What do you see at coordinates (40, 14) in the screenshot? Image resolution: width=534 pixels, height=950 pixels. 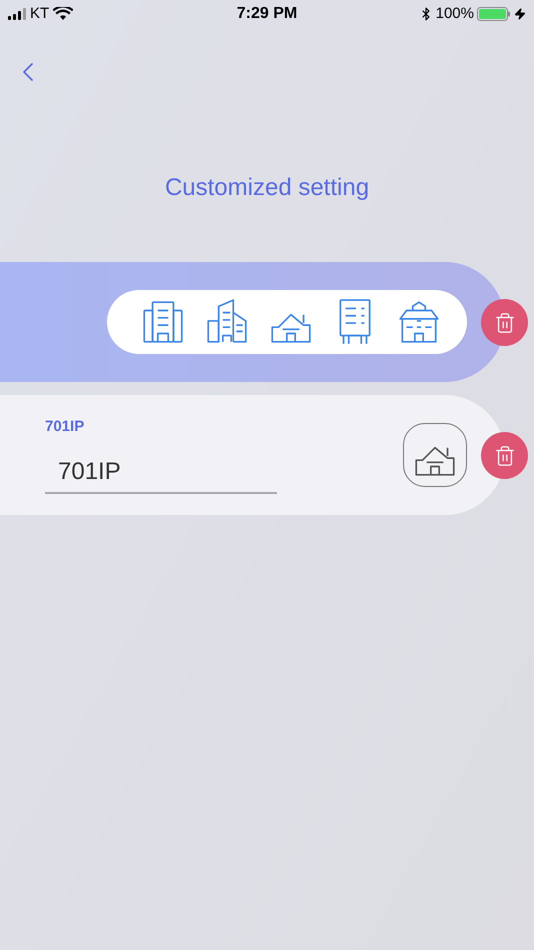 I see `carrier-name: KT` at bounding box center [40, 14].